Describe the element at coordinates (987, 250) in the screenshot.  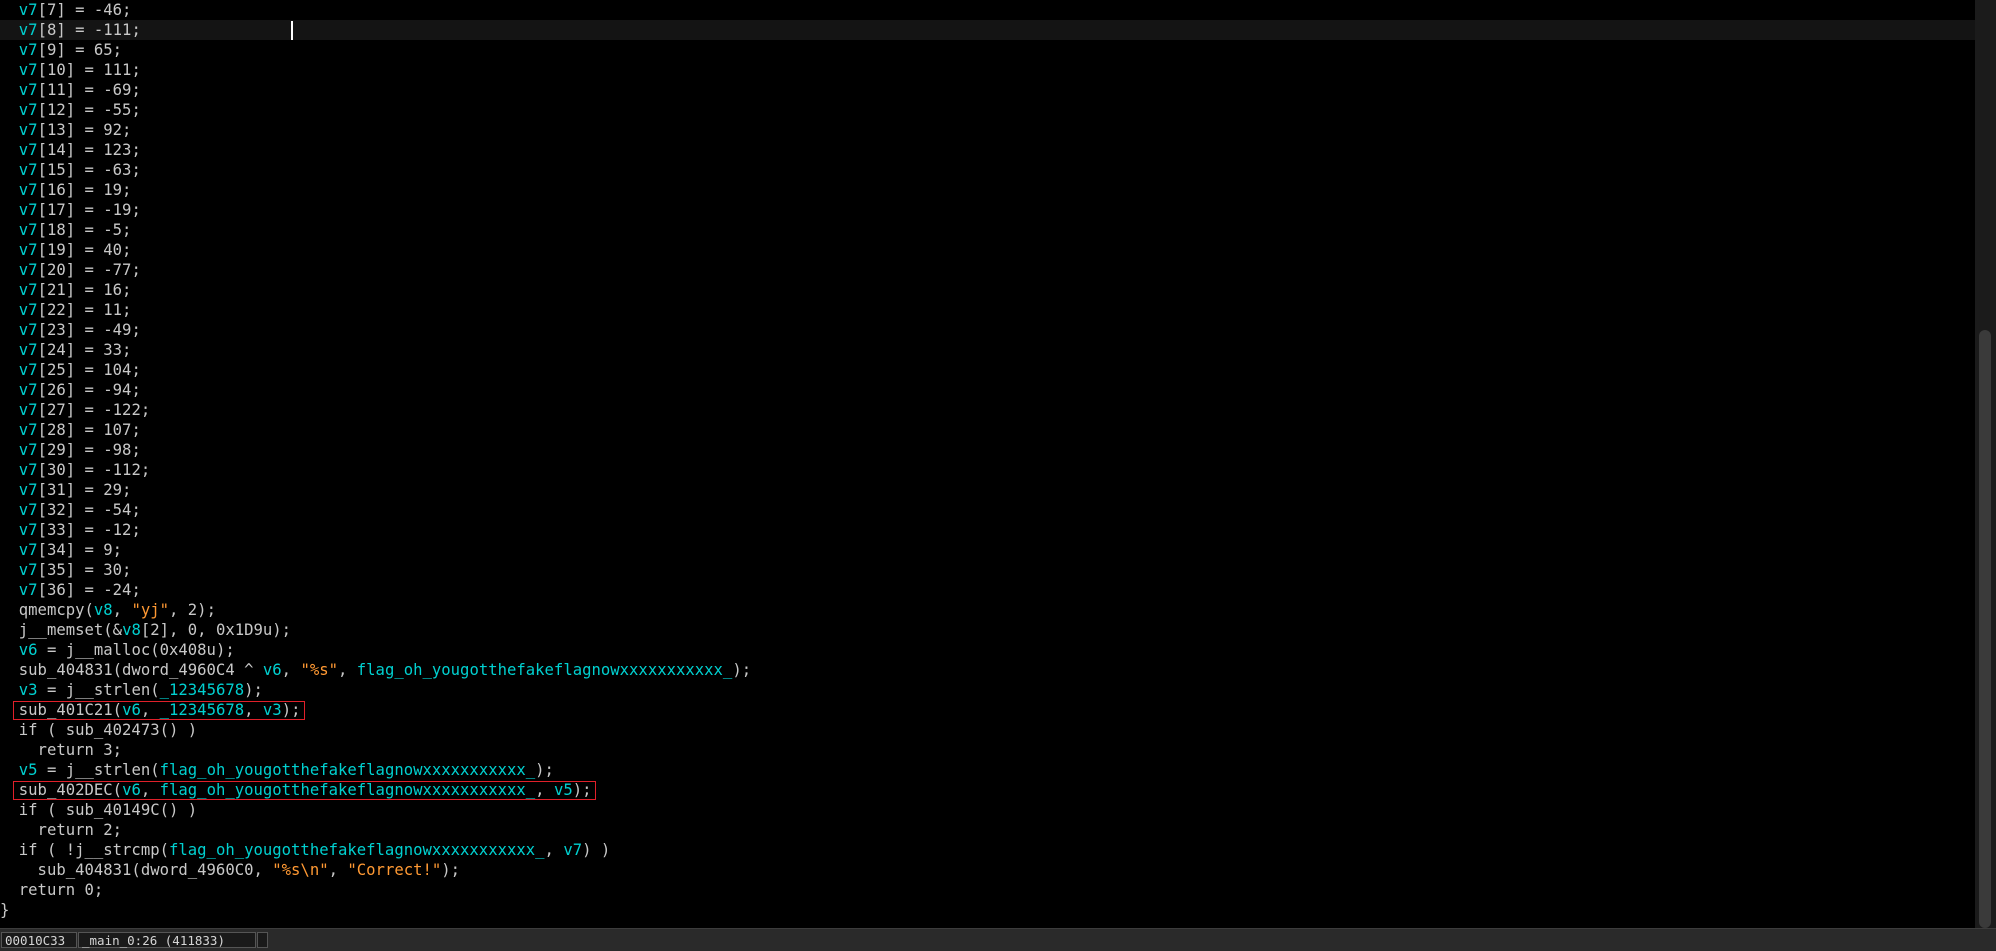
I see `code-line: v7[19] = 40;` at that location.